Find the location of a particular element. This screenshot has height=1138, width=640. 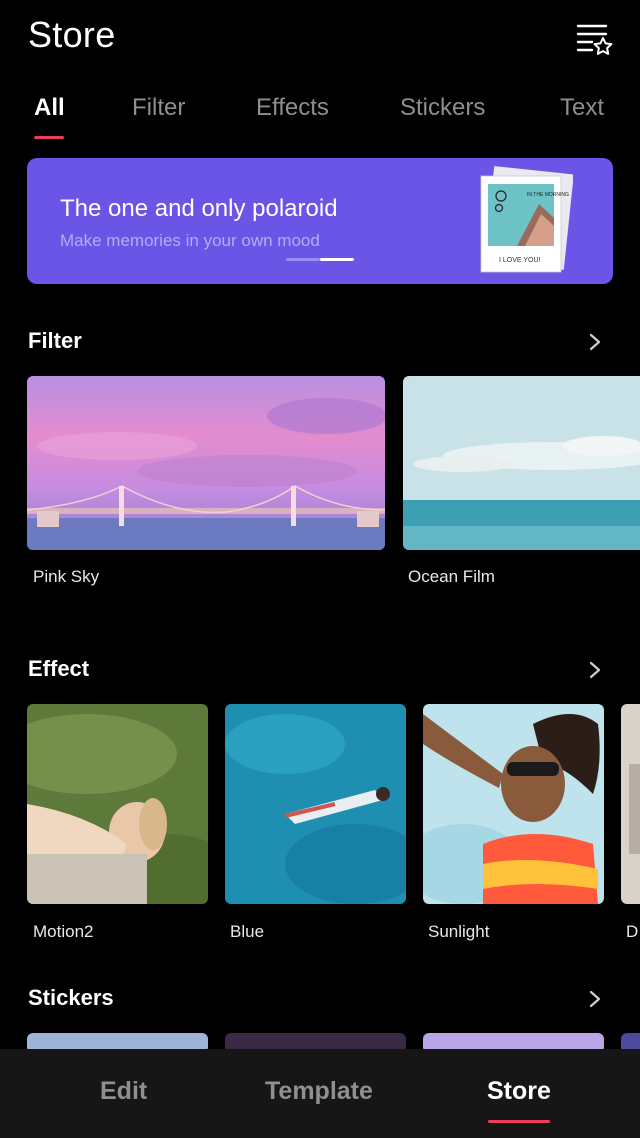

banner-title: The one and only polaroid is located at coordinates (199, 208).